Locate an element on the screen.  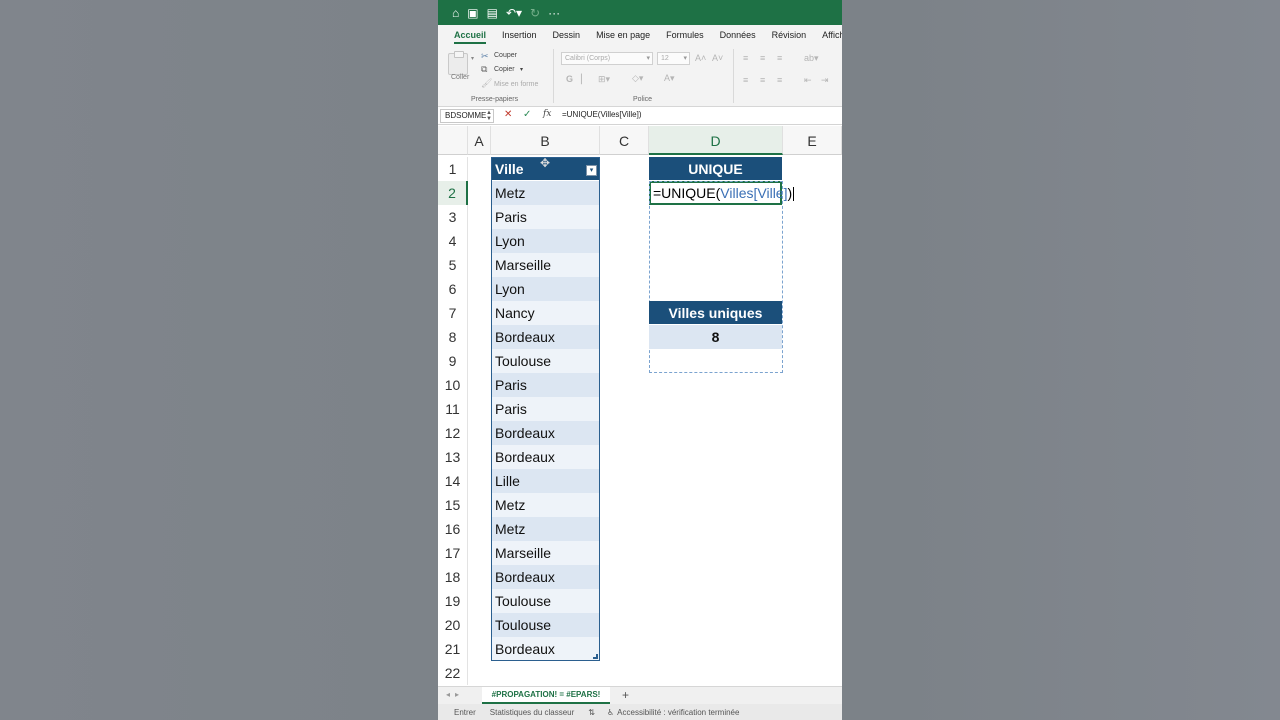
row-header-13: 13 is located at coordinates (453, 457).